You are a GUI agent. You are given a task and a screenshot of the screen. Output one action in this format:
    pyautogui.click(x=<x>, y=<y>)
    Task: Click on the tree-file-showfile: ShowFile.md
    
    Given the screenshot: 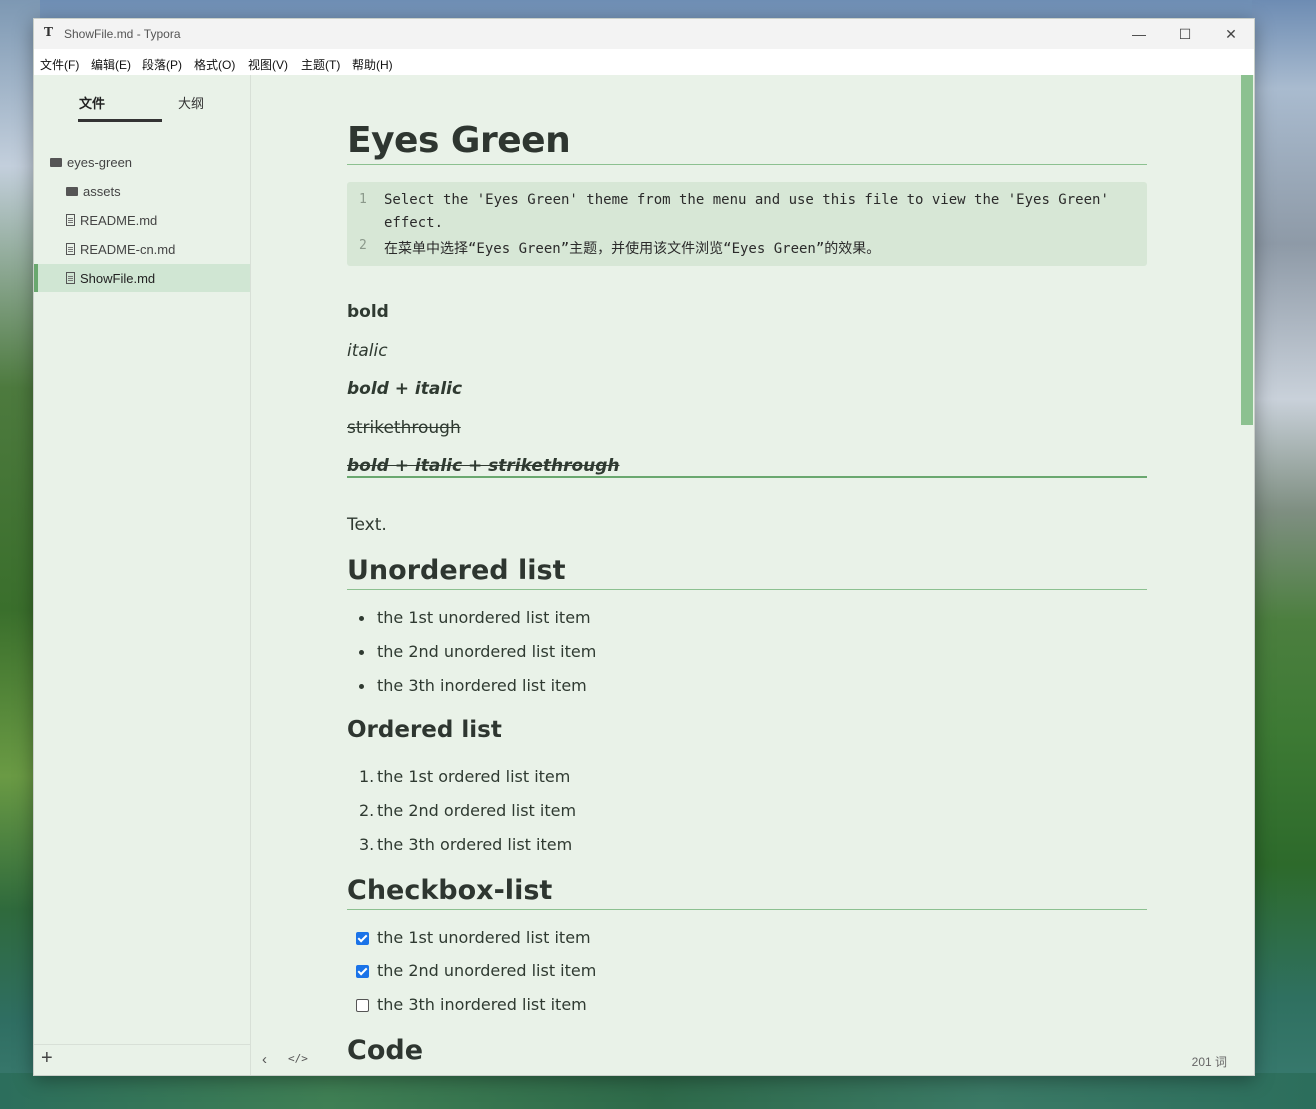 What is the action you would take?
    pyautogui.click(x=142, y=278)
    